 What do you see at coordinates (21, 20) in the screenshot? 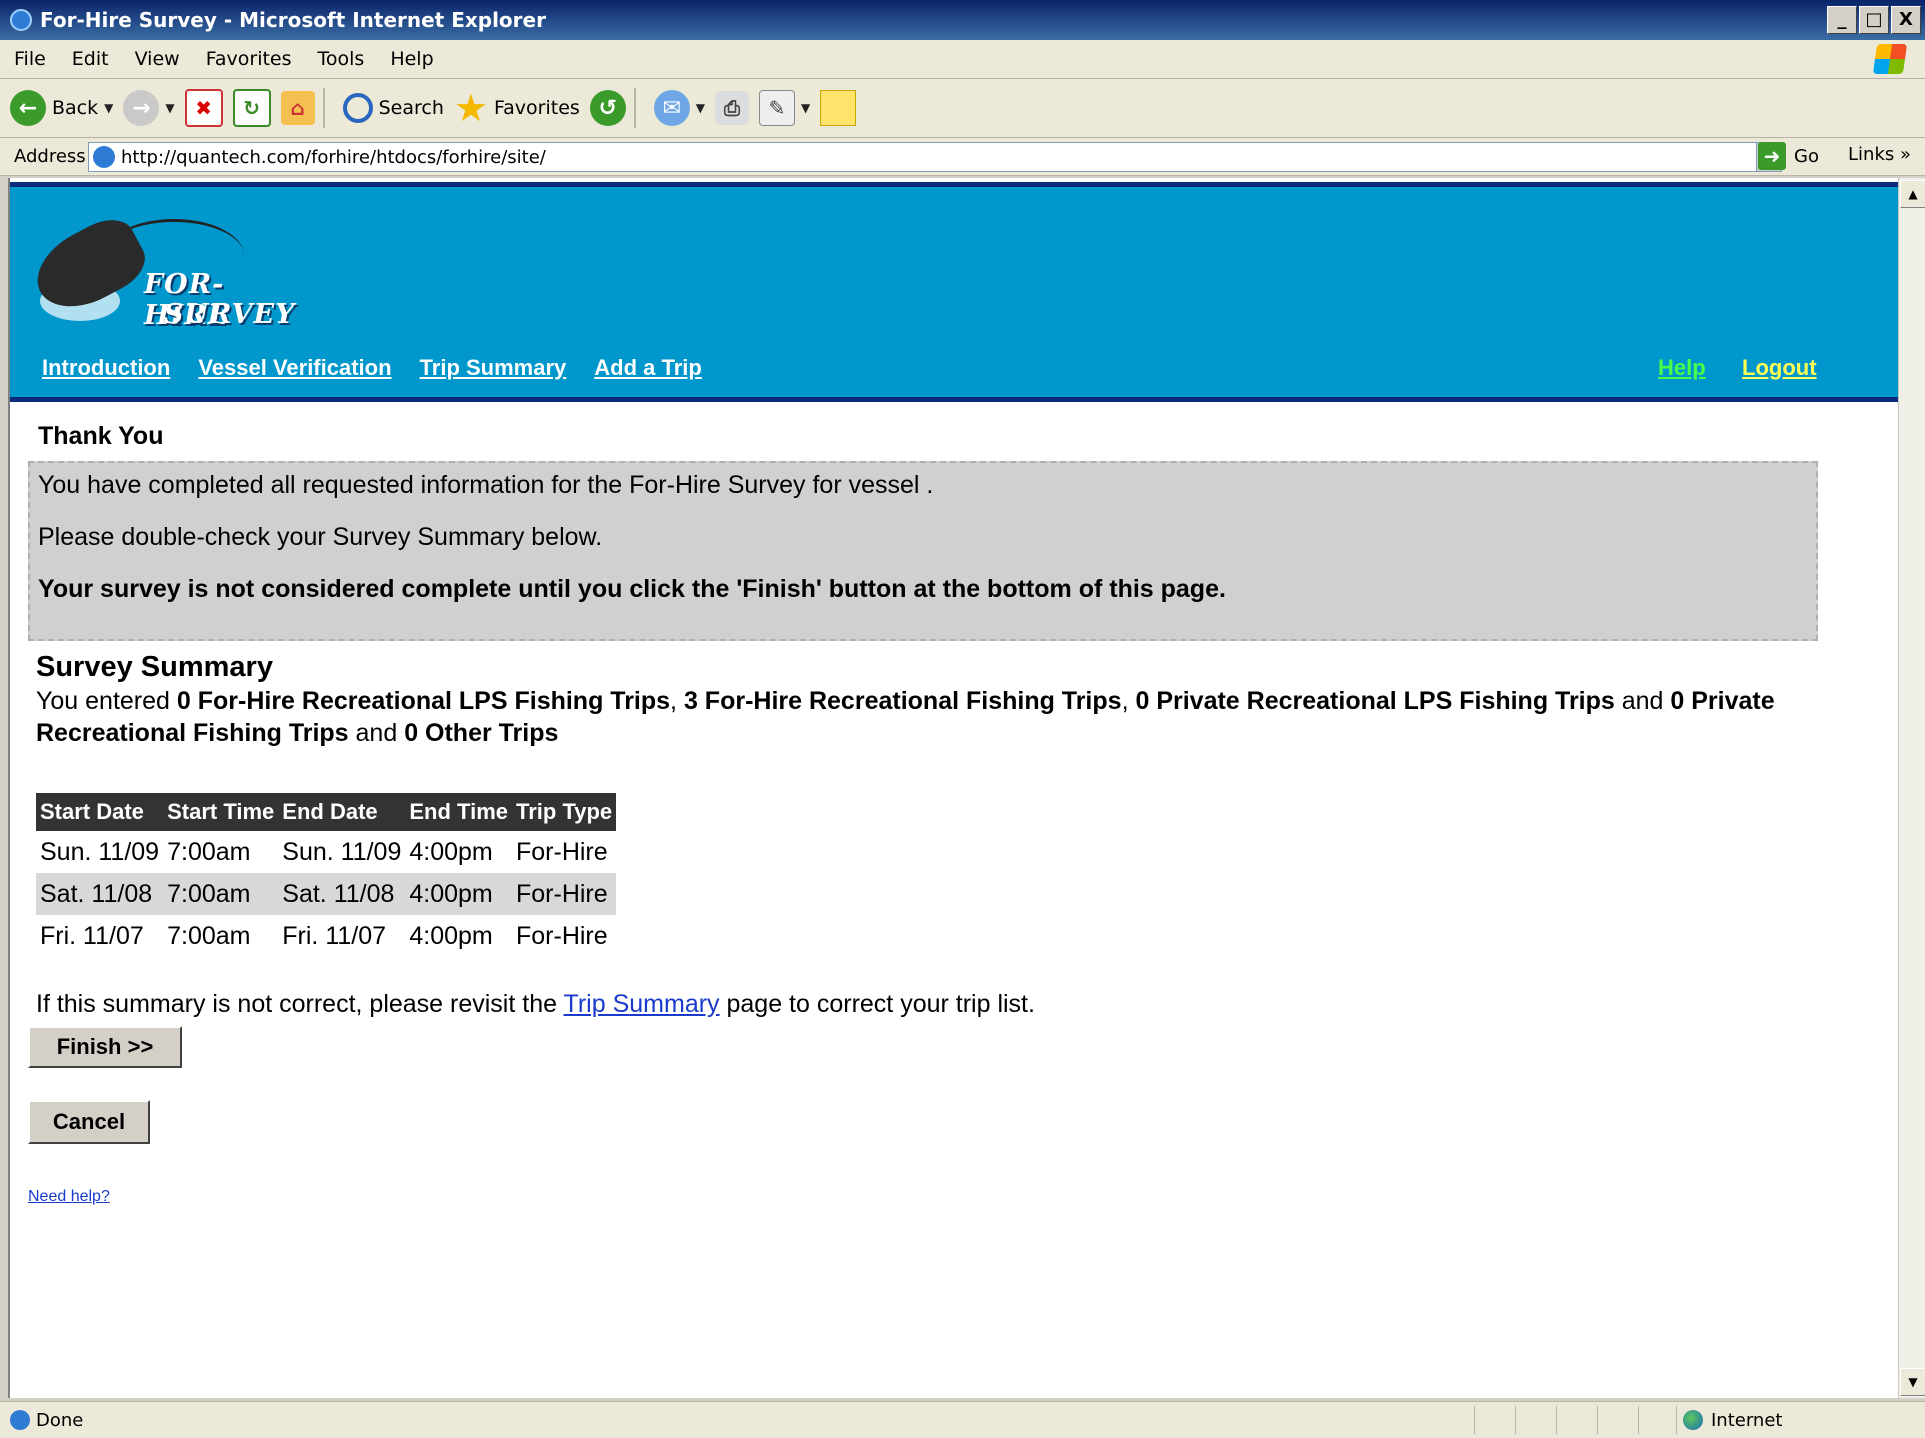
I see `ie-icon` at bounding box center [21, 20].